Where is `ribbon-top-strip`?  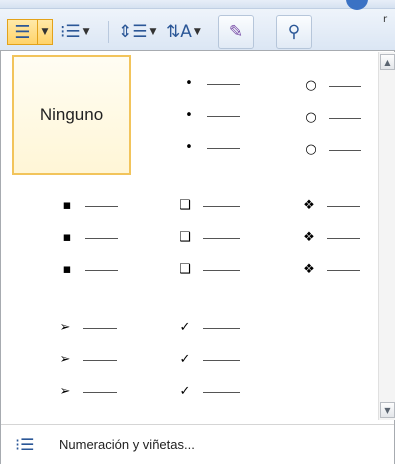
ribbon-top-strip is located at coordinates (197, 4).